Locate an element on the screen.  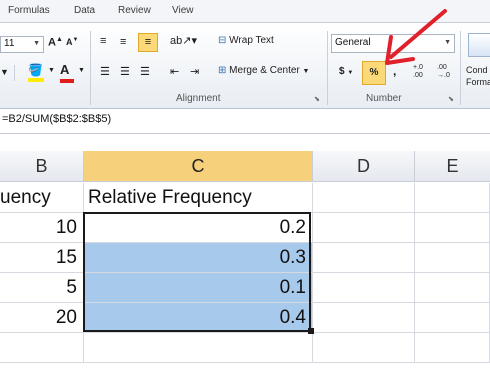
merge-center-button: ⊞ Merge & Center ▼ is located at coordinates (263, 70).